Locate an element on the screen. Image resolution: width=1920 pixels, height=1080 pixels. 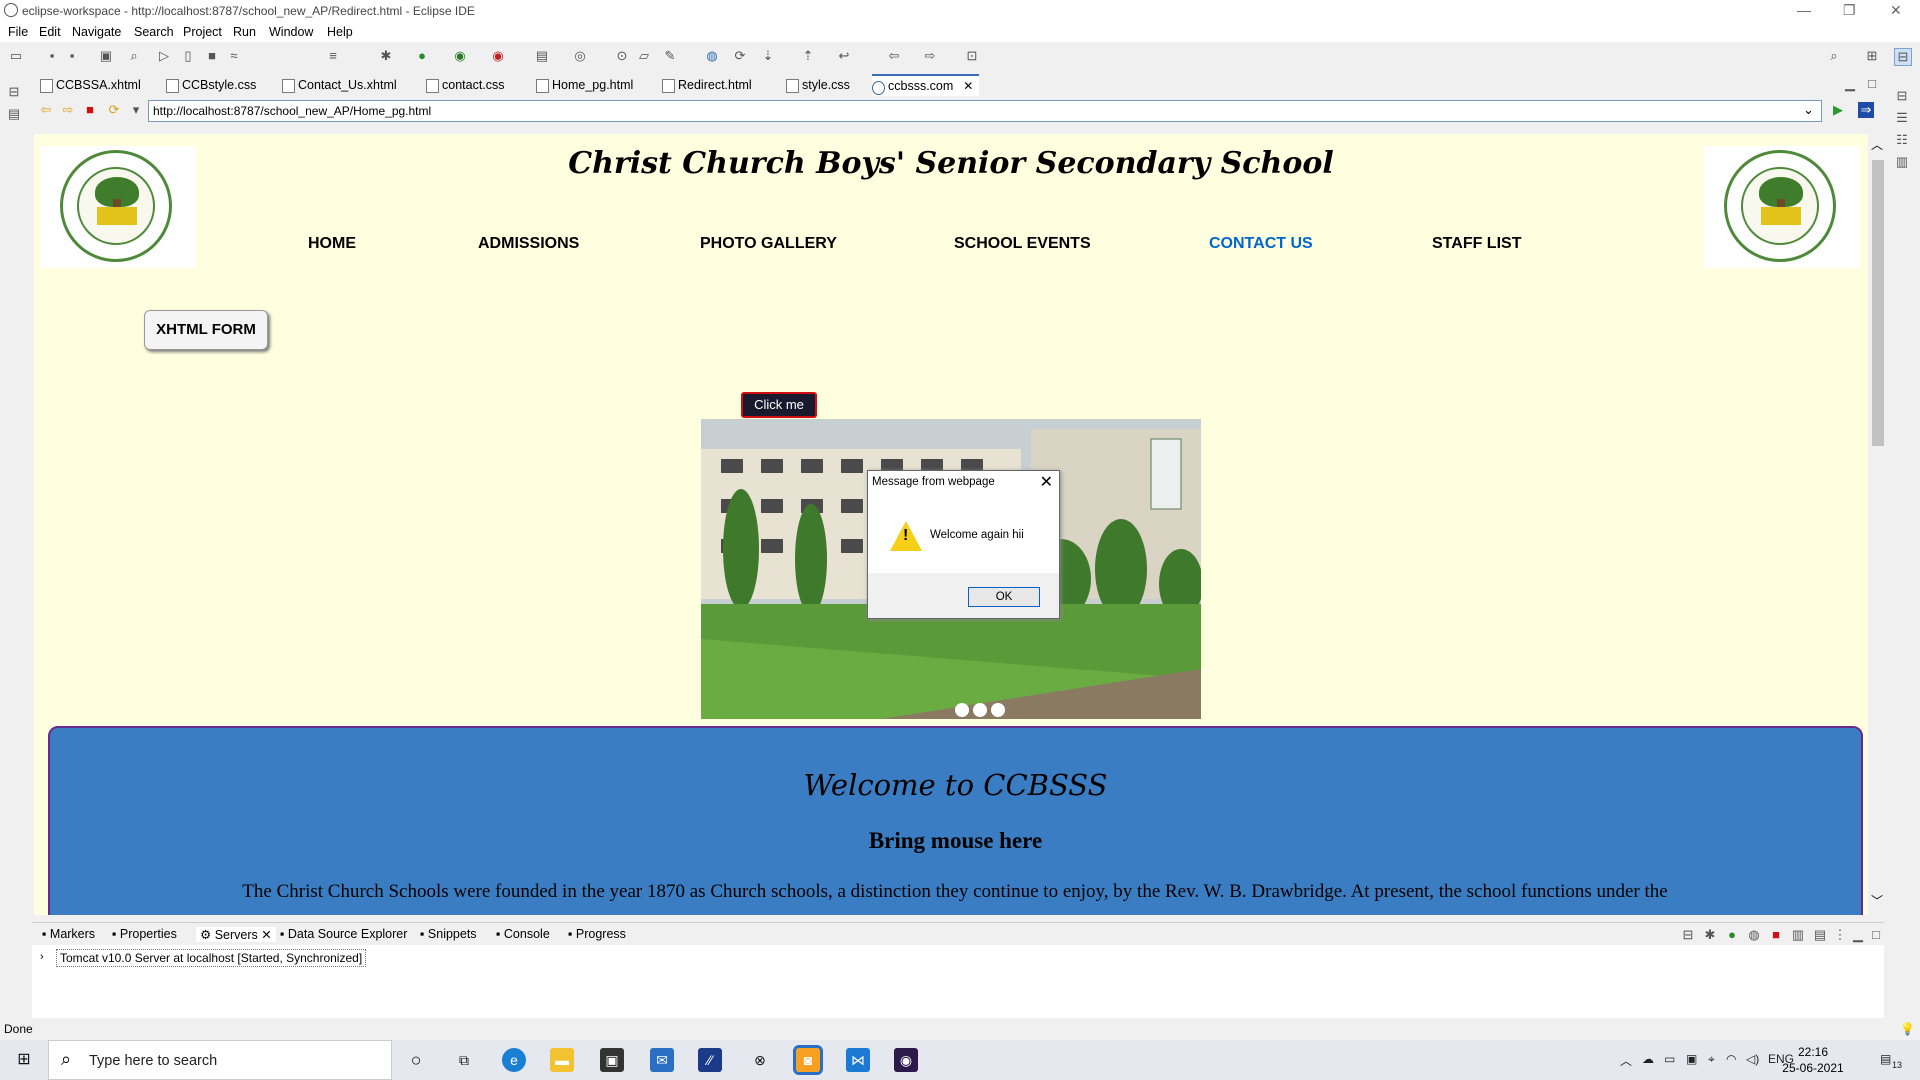
tab-redirect-html: Redirect.html is located at coordinates (707, 85).